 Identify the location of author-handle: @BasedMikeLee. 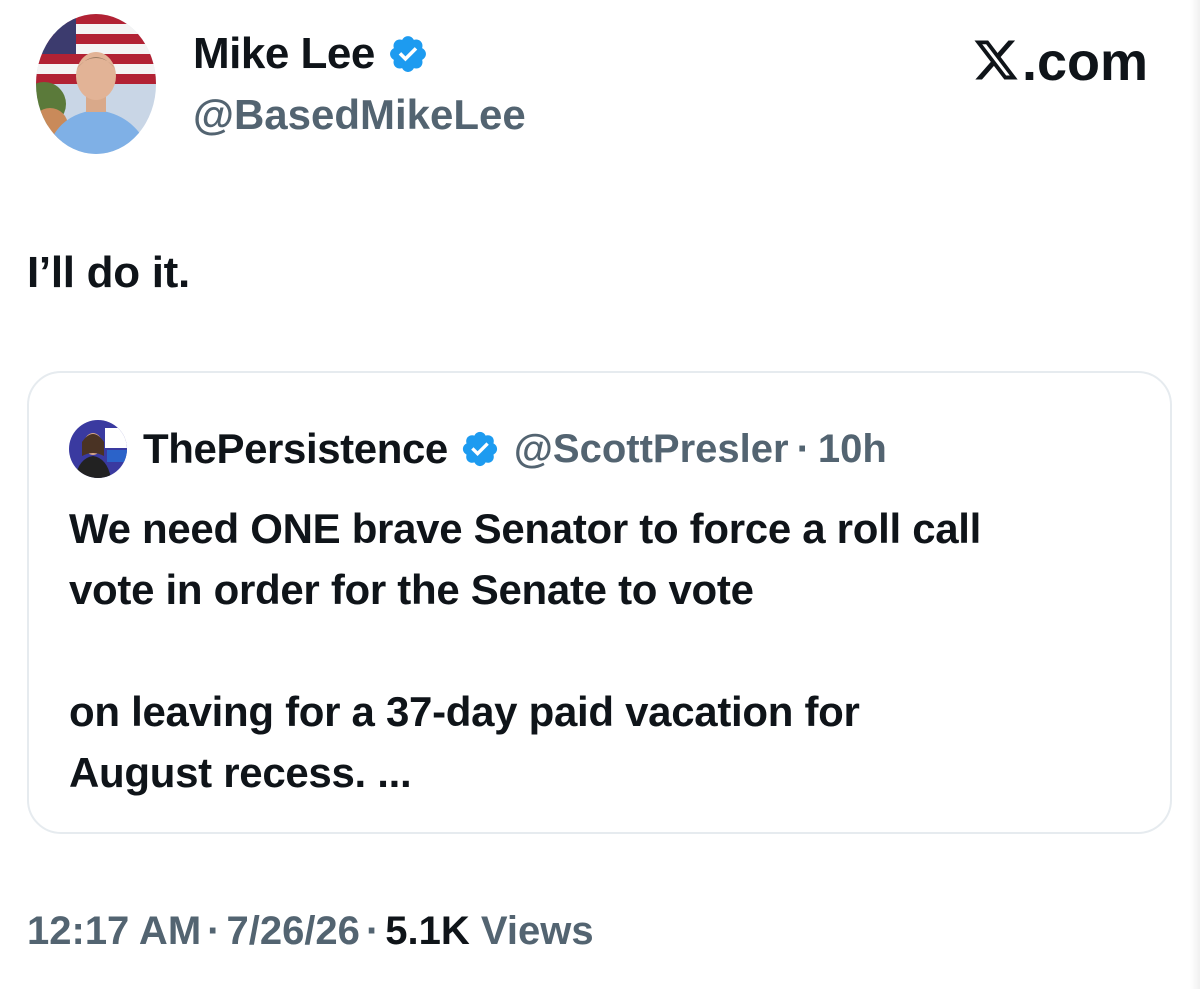
(359, 115).